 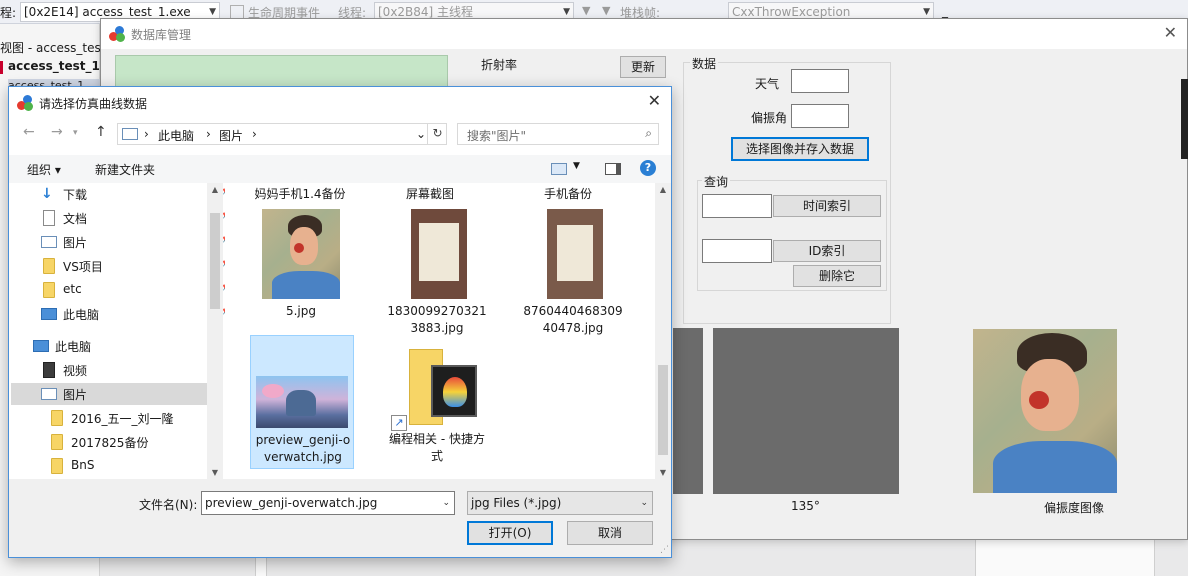 What do you see at coordinates (129, 346) in the screenshot?
I see `sidebar-item-this-pc: 此电脑` at bounding box center [129, 346].